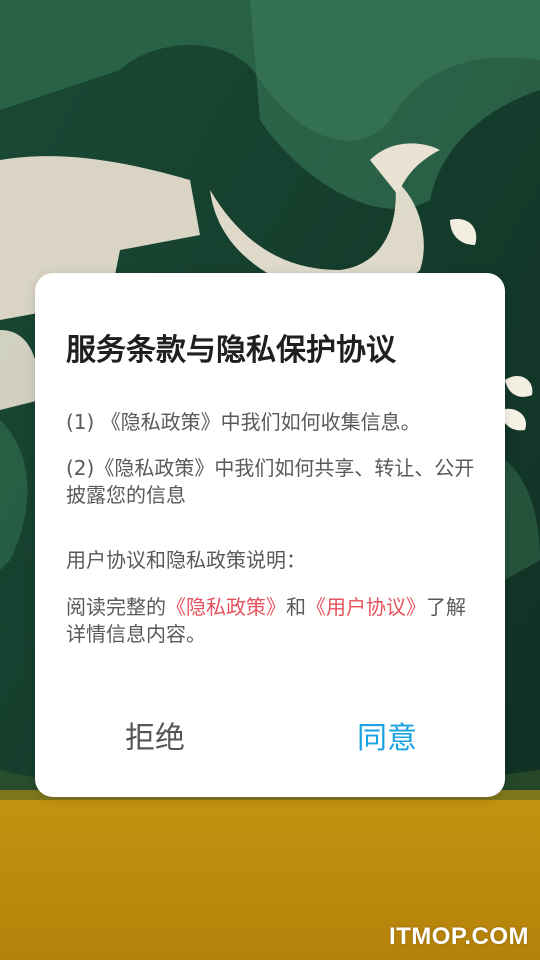 This screenshot has width=540, height=960. Describe the element at coordinates (155, 739) in the screenshot. I see `reject-button: 拒绝` at that location.